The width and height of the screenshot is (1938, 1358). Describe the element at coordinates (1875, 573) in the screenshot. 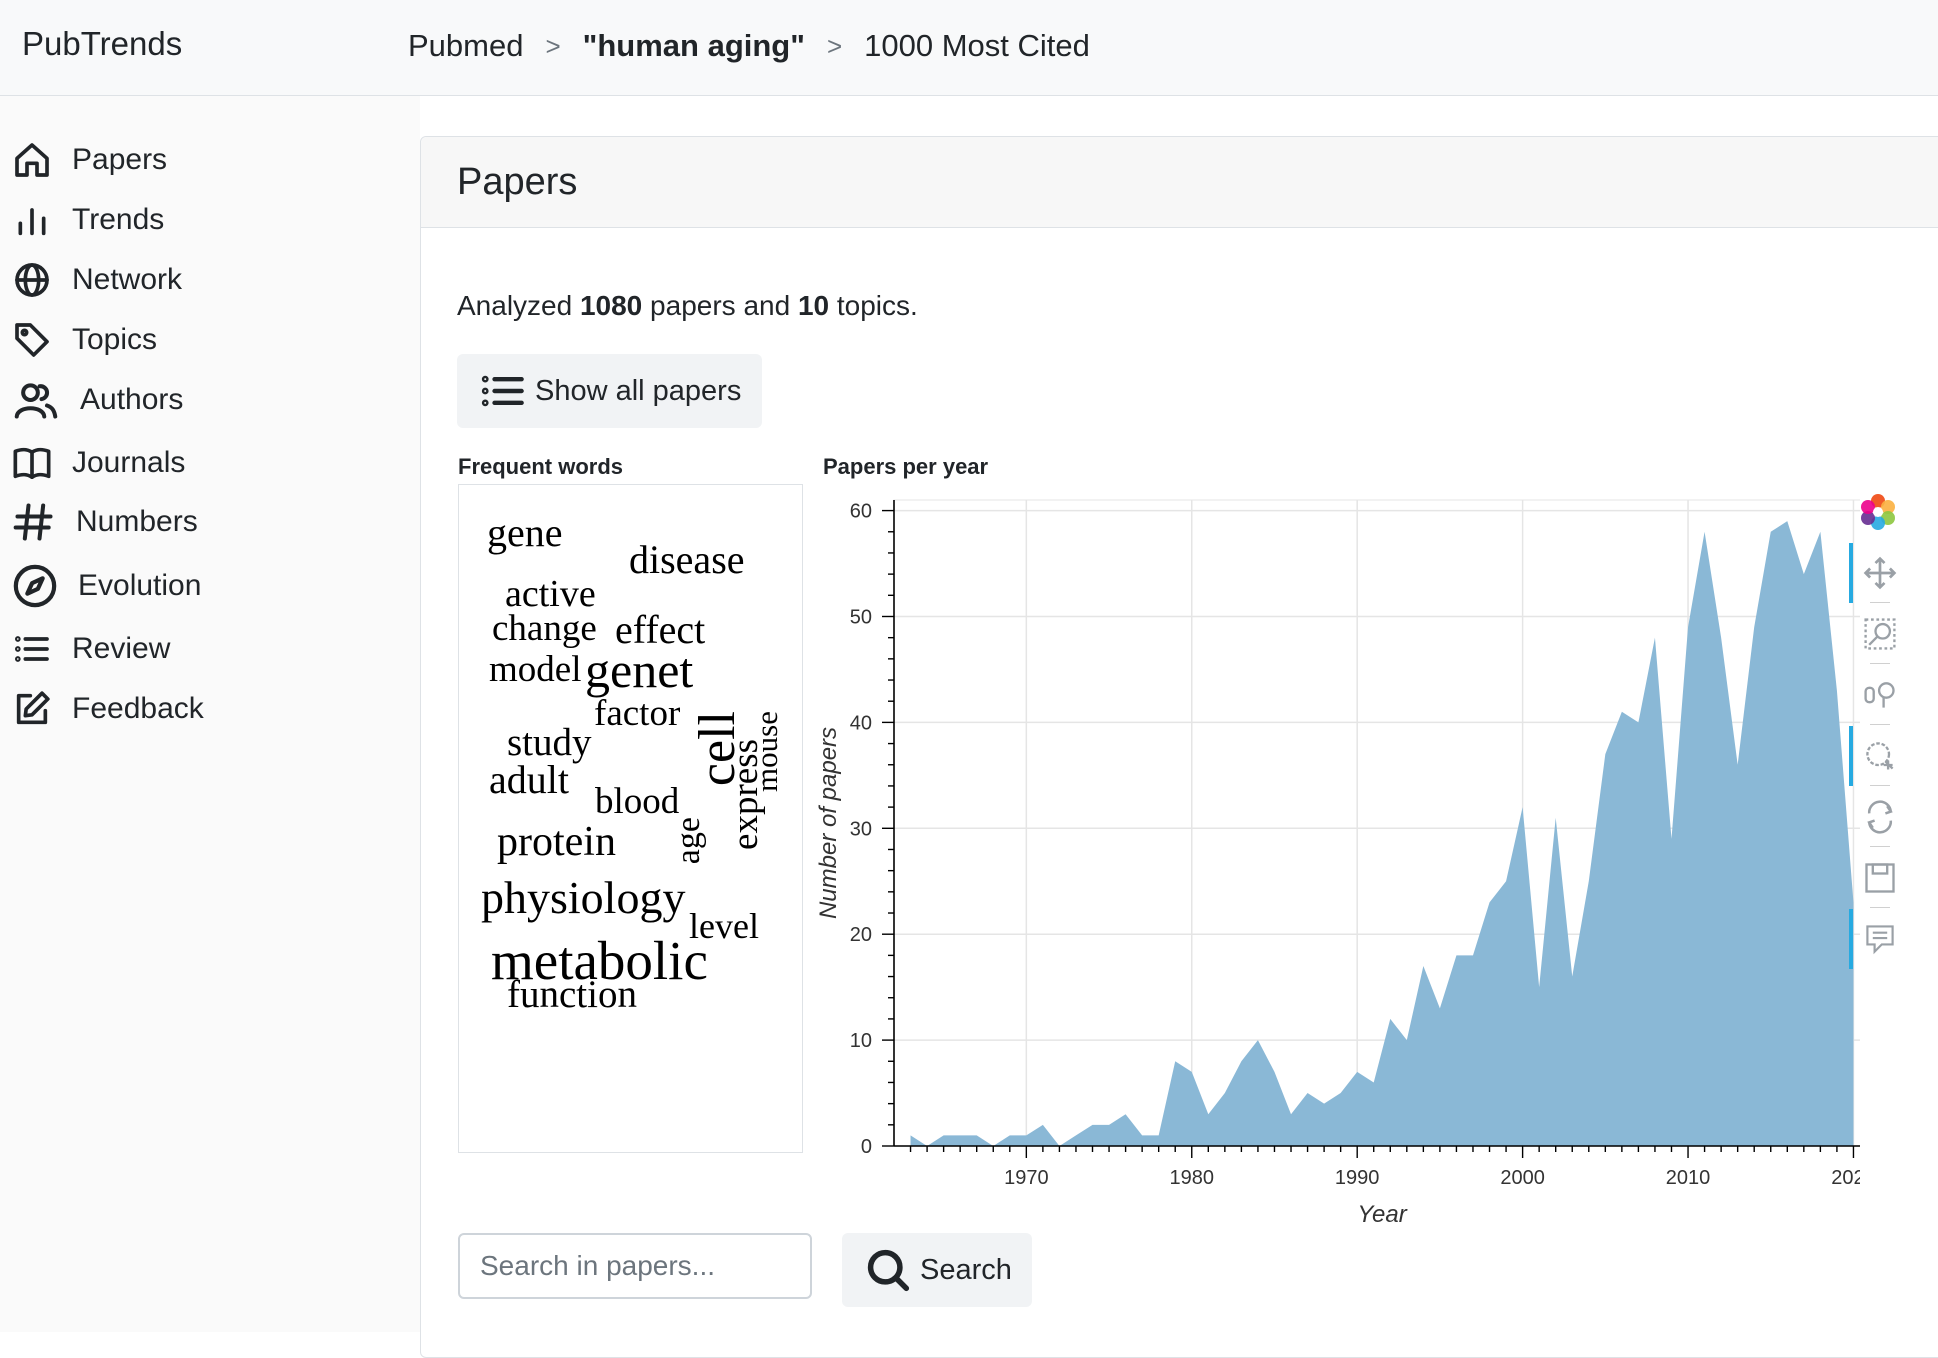

I see `pan-icon` at that location.